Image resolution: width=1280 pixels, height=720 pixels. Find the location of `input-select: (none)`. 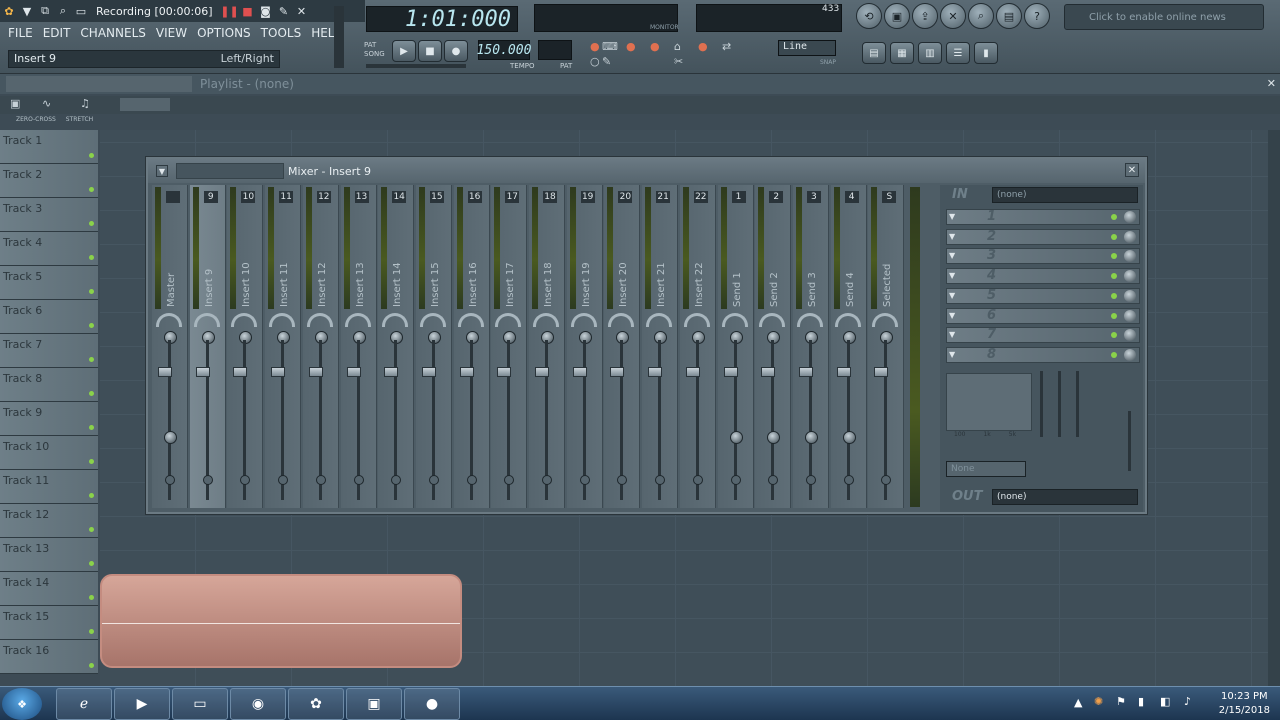

input-select: (none) is located at coordinates (1065, 195).